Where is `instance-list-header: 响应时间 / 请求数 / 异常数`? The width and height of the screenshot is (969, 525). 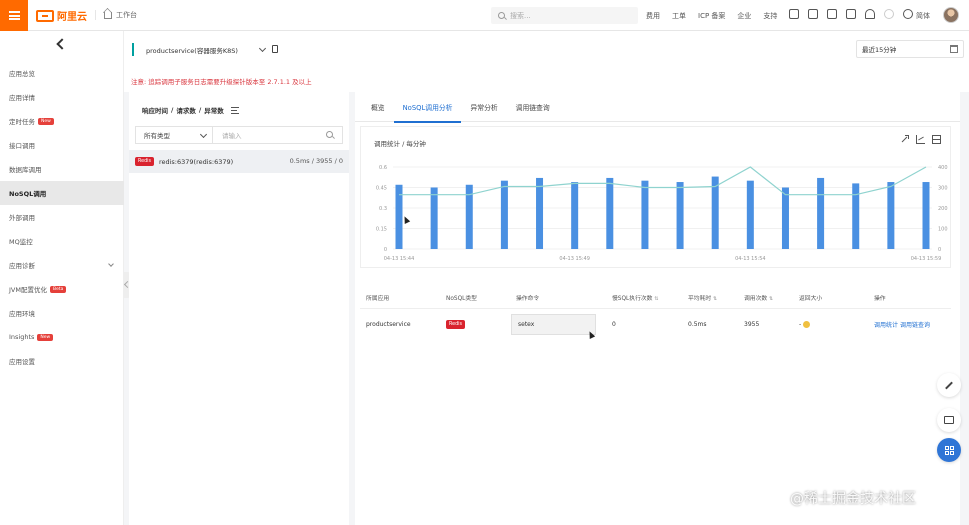 instance-list-header: 响应时间 / 请求数 / 异常数 is located at coordinates (190, 110).